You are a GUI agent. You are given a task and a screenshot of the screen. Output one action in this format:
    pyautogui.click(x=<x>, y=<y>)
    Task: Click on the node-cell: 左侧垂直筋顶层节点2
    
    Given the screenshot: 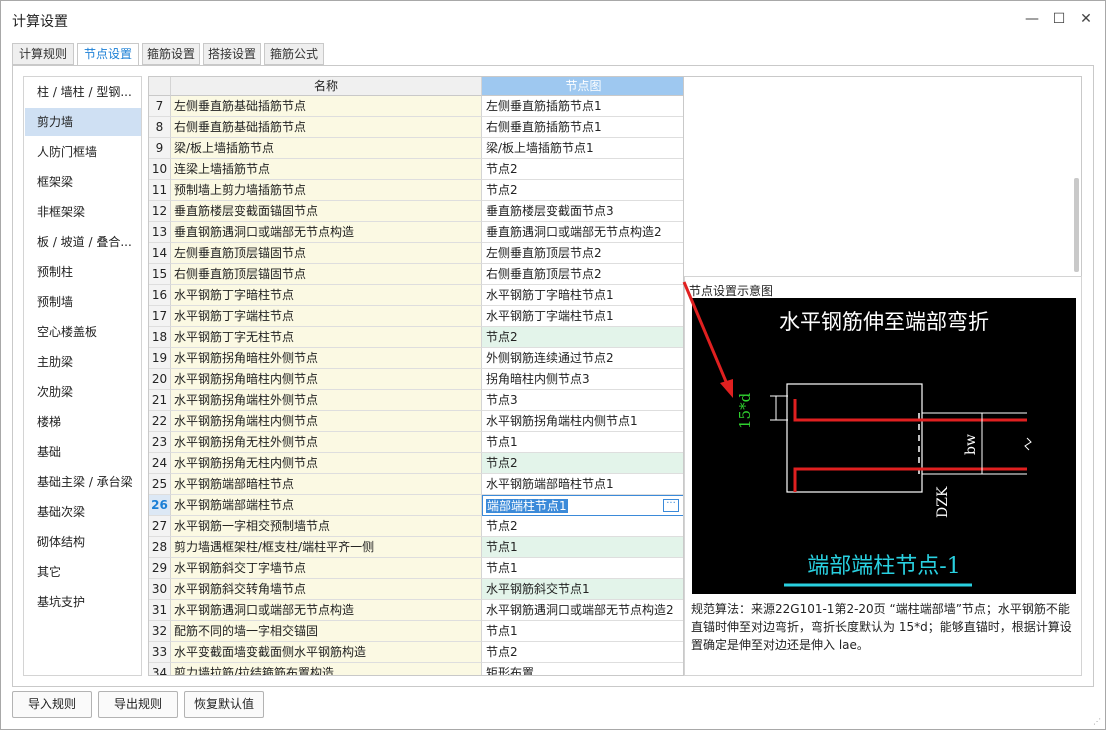 What is the action you would take?
    pyautogui.click(x=582, y=253)
    